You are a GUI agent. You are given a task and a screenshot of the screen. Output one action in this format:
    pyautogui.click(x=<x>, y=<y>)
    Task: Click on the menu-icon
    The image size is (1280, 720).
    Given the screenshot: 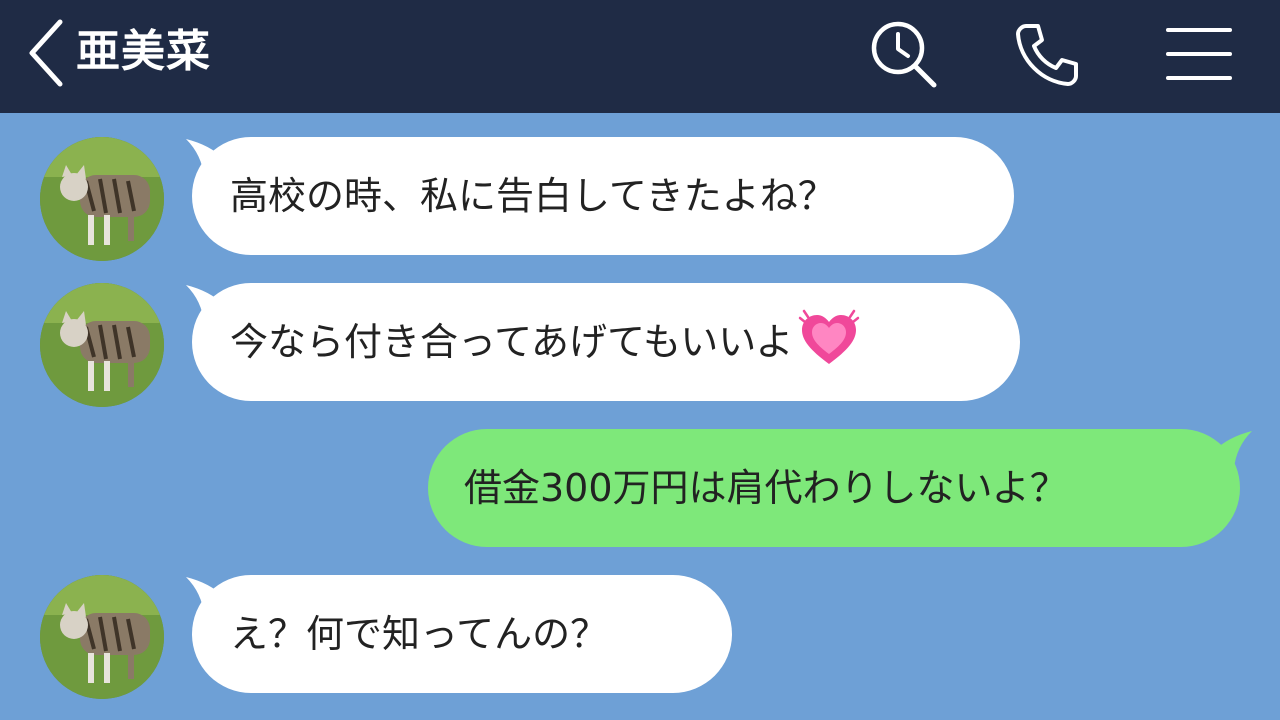 What is the action you would take?
    pyautogui.click(x=1198, y=54)
    